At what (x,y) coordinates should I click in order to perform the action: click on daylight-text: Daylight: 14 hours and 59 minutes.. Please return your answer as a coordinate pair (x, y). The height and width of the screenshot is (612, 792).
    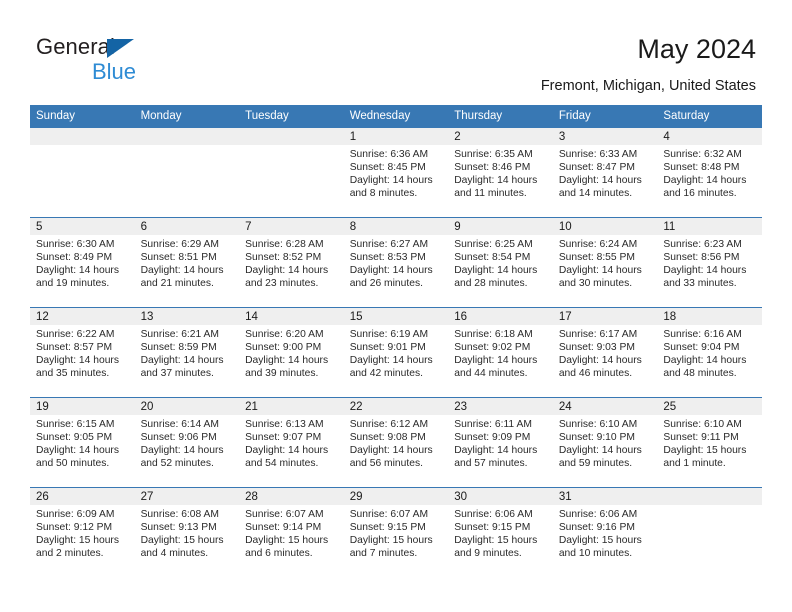
    Looking at the image, I should click on (600, 456).